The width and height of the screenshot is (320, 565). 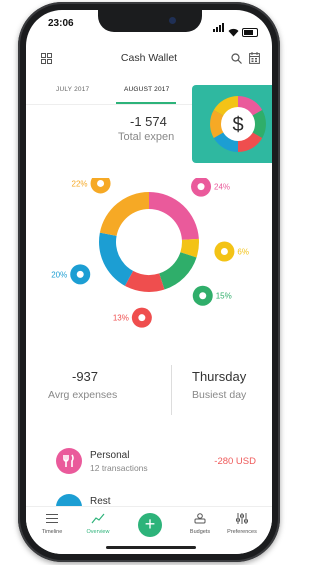 I want to click on app-logo-card: $, so click(x=232, y=124).